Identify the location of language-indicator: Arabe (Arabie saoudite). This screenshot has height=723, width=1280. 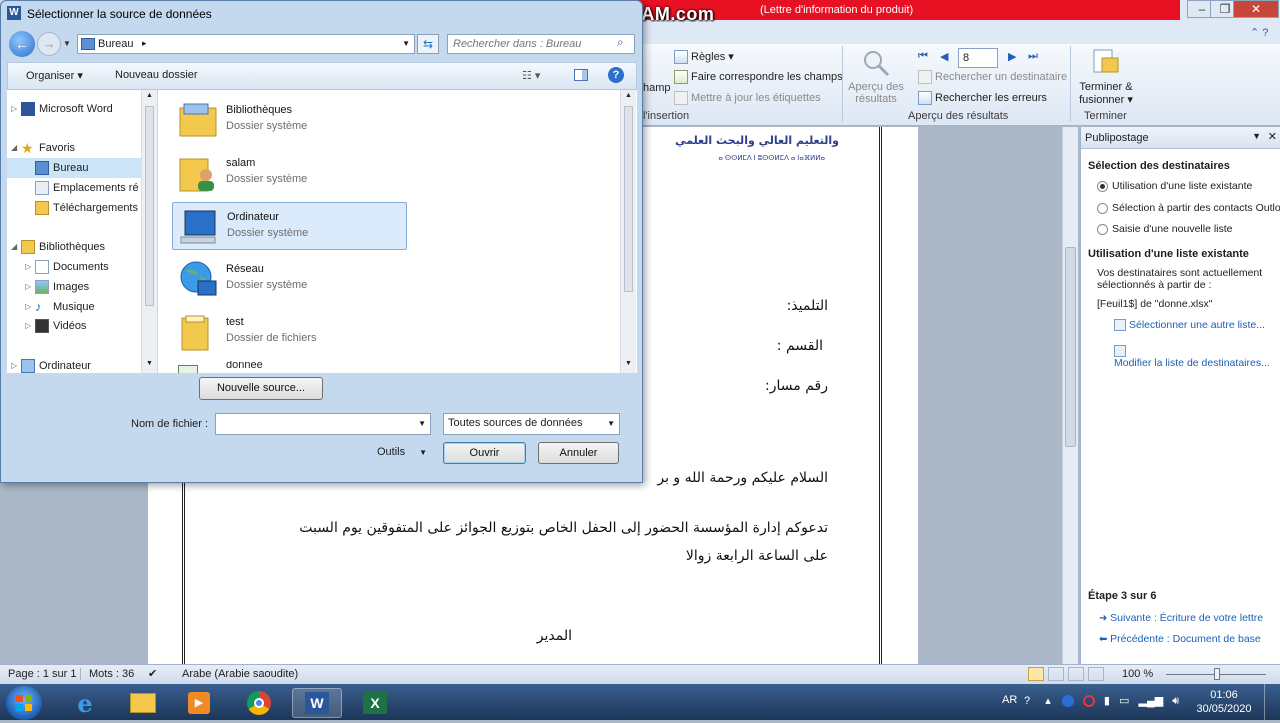
(240, 674).